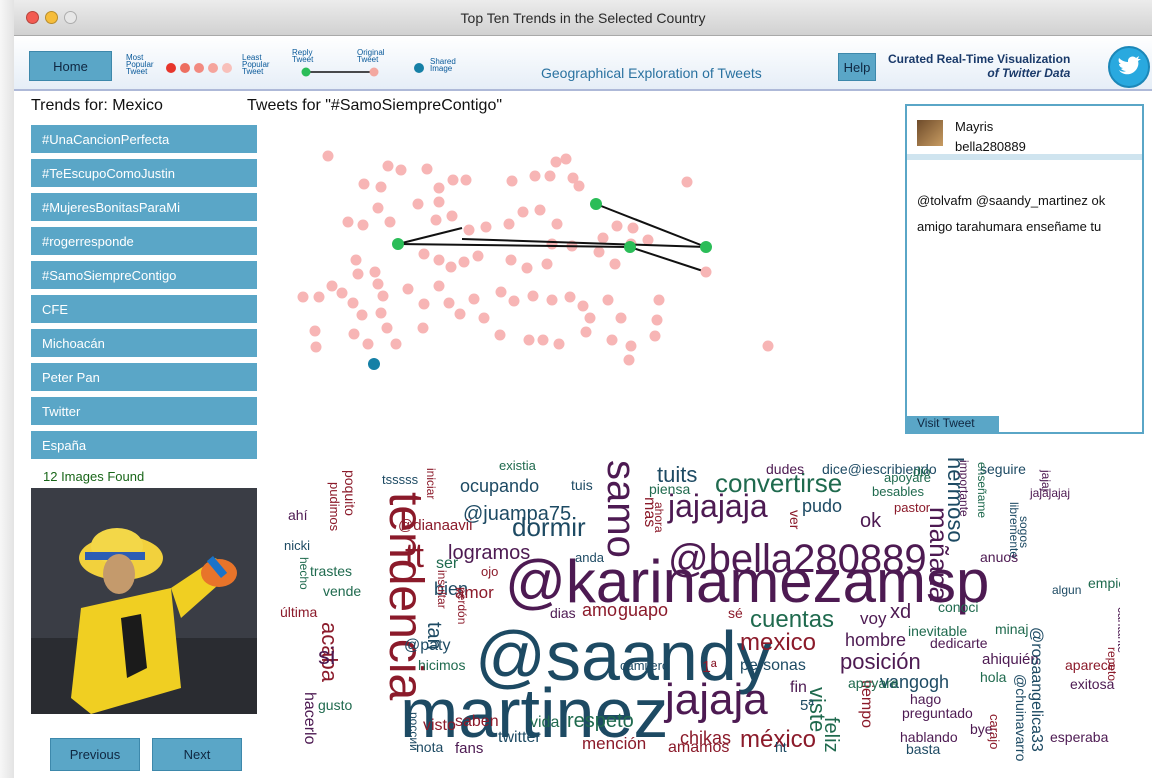  What do you see at coordinates (958, 607) in the screenshot?
I see `cloud-word: conoci` at bounding box center [958, 607].